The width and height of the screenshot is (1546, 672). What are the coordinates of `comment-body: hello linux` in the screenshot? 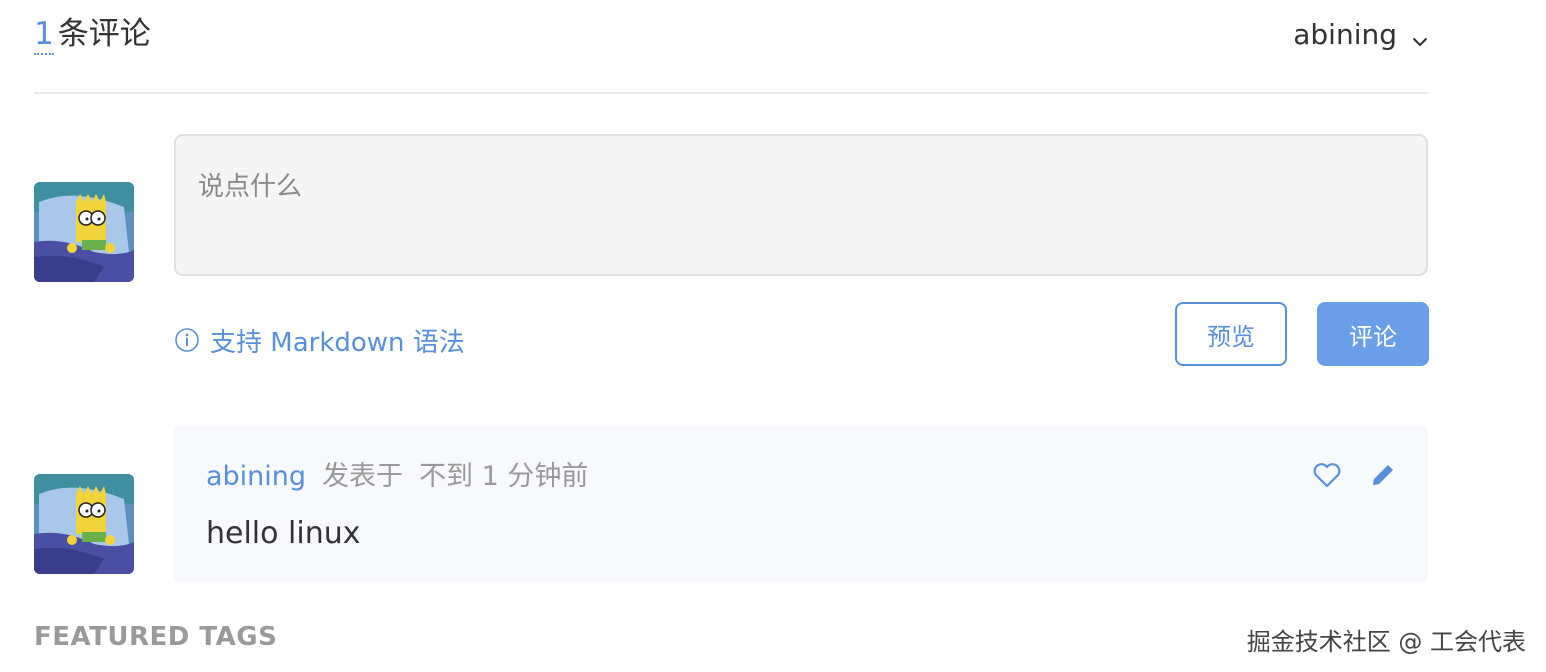 It's located at (283, 533).